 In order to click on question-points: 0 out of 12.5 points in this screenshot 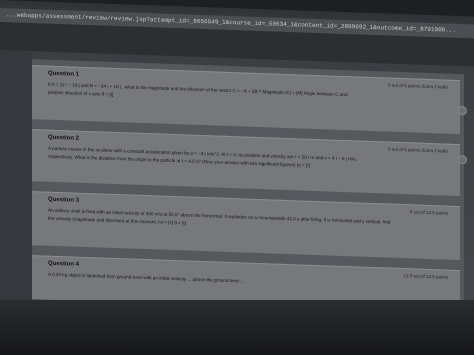, I will do `click(428, 212)`.